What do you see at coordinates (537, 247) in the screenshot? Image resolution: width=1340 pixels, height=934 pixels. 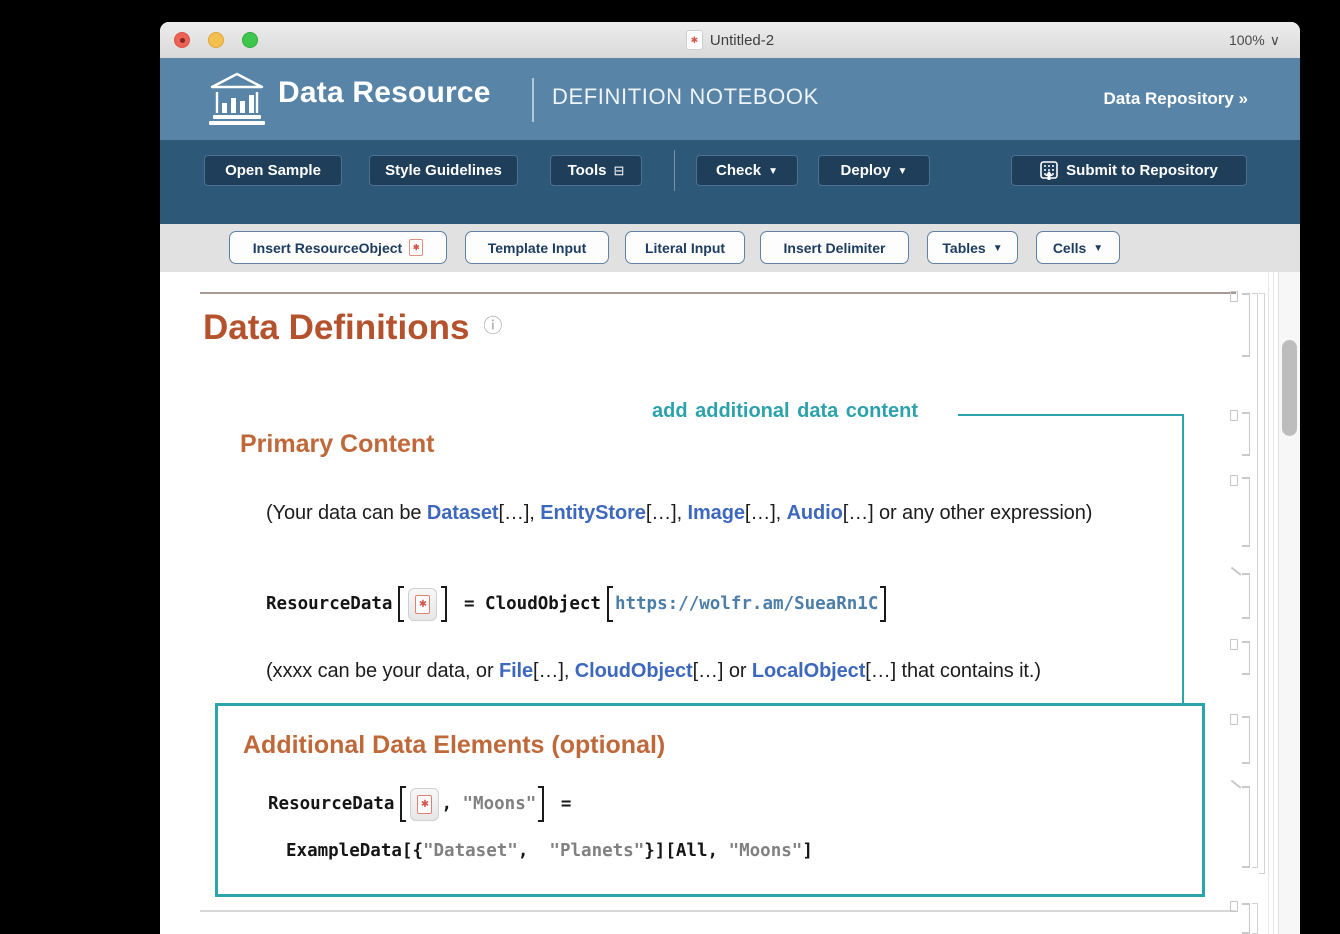 I see `template-input-button: Template Input` at bounding box center [537, 247].